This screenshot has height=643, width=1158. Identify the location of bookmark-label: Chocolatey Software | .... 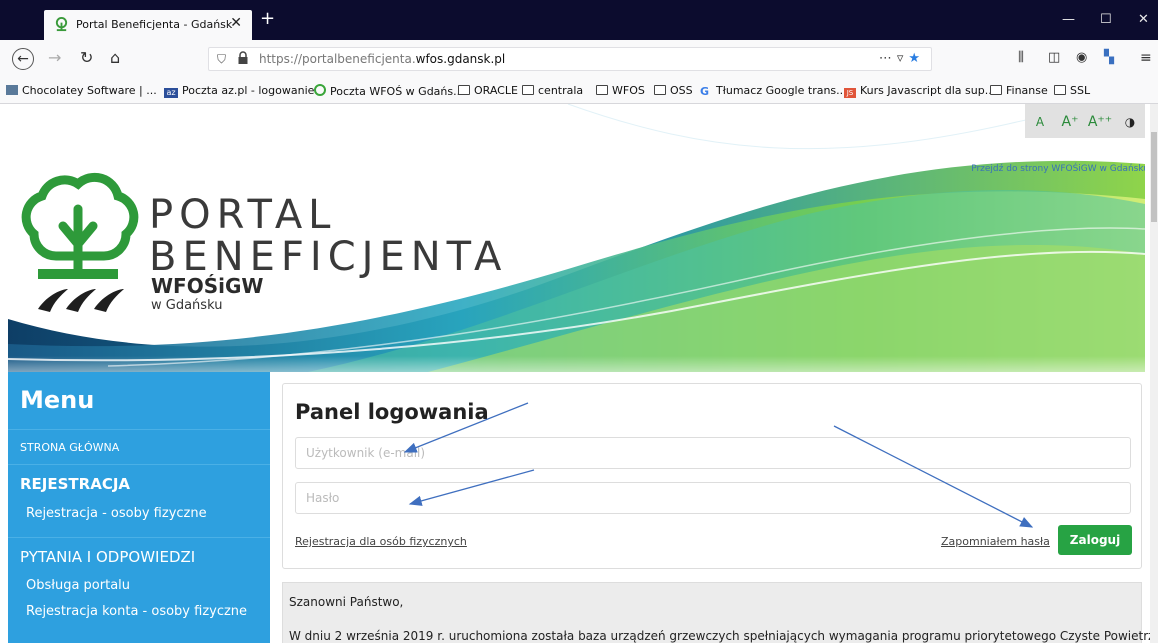
(89, 90).